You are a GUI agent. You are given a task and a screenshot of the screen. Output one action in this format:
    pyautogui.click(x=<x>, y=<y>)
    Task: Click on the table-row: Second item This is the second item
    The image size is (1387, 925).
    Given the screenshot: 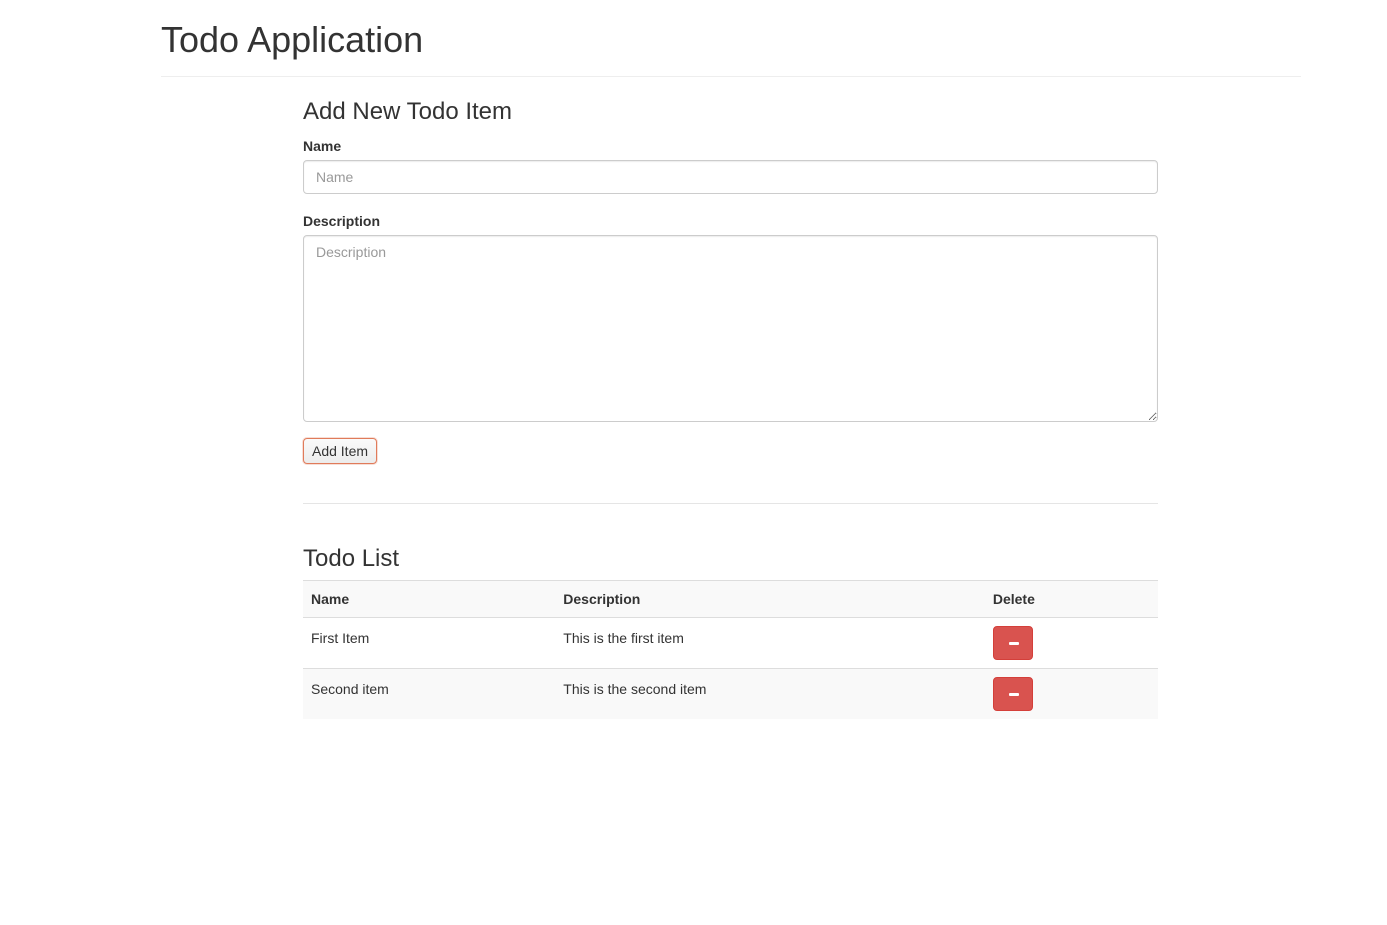 What is the action you would take?
    pyautogui.click(x=730, y=693)
    